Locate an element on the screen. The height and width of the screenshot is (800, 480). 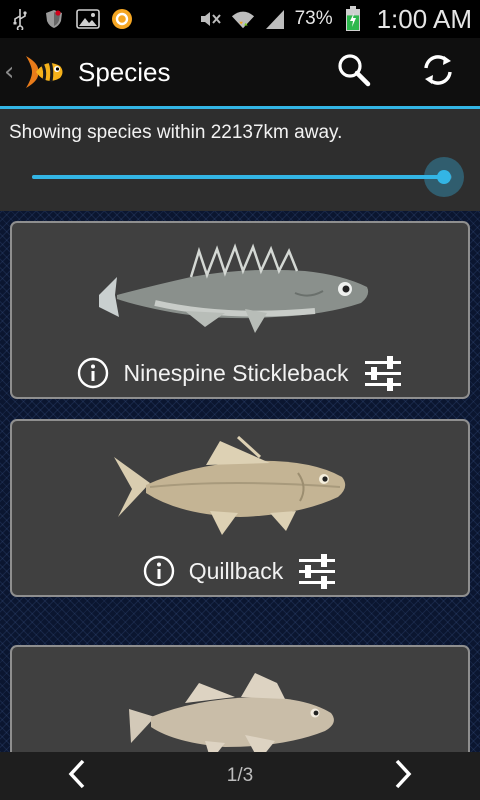
image-icon is located at coordinates (88, 19).